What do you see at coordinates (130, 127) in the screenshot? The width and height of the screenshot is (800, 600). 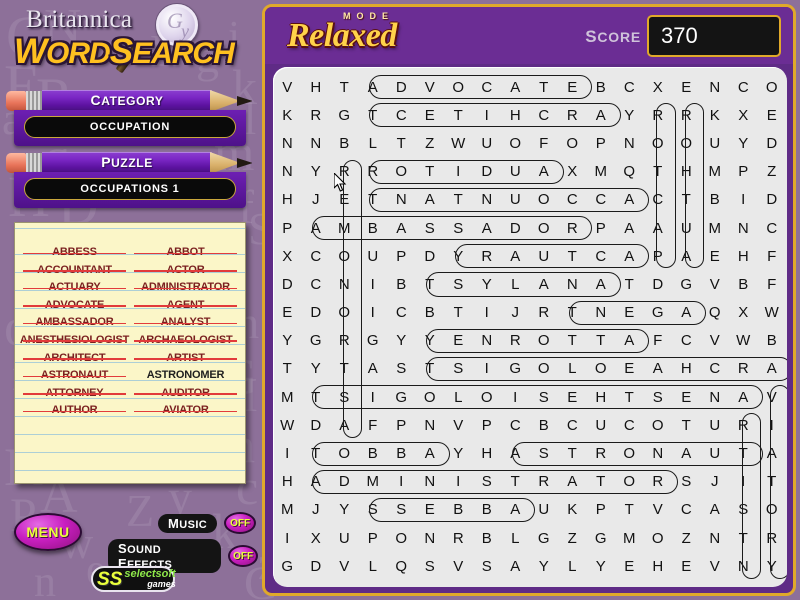 I see `category-value: OCCUPATION` at bounding box center [130, 127].